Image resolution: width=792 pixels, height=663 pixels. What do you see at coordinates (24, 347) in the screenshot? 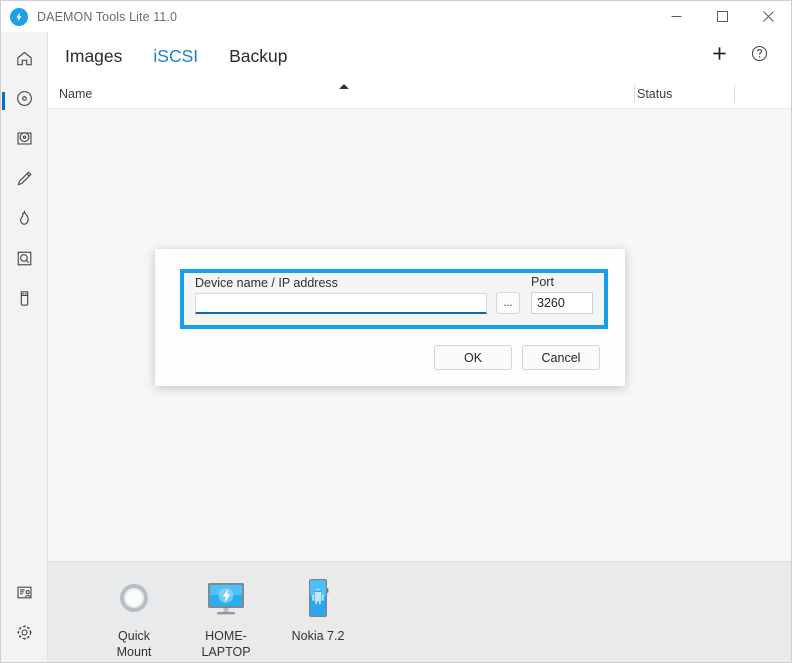
I see `sidebar` at bounding box center [24, 347].